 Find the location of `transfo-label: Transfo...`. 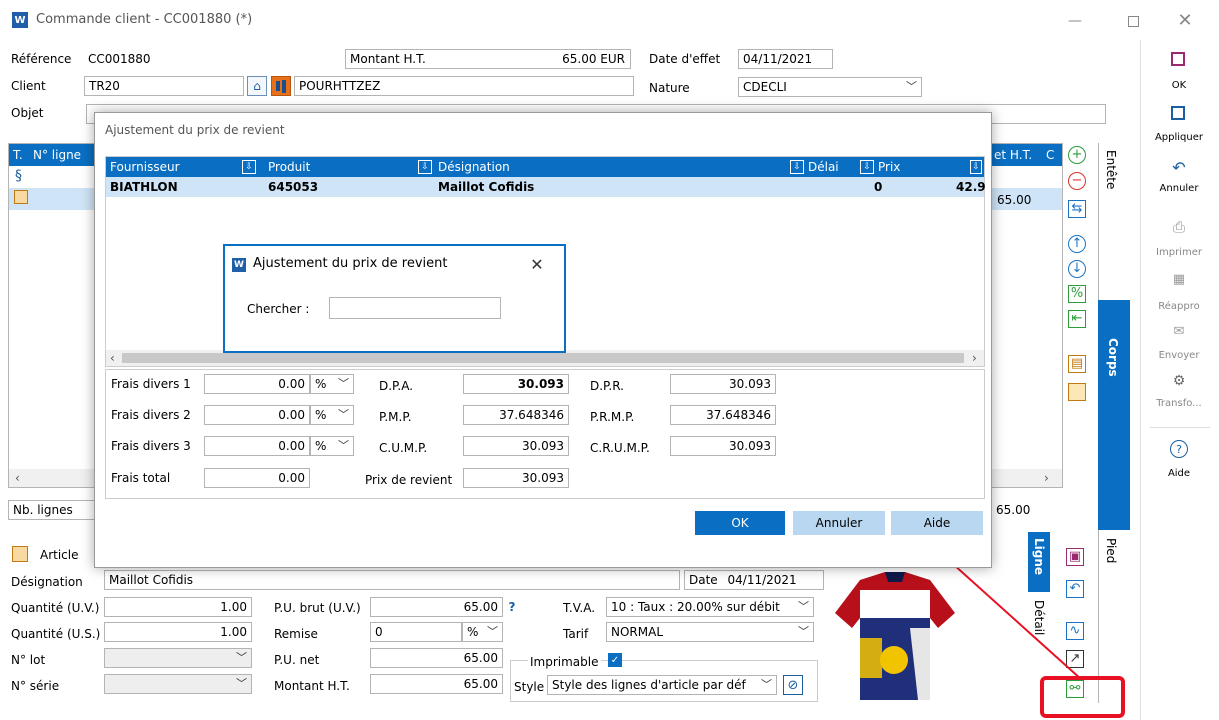

transfo-label: Transfo... is located at coordinates (1179, 403).